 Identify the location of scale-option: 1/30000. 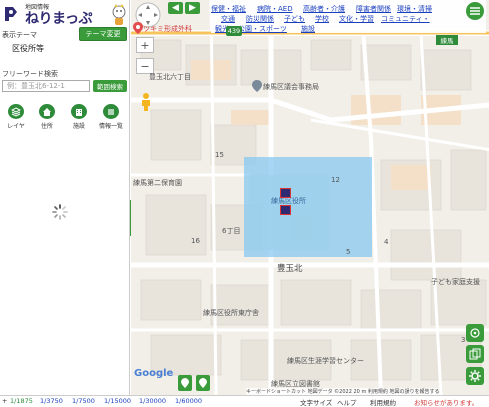
(152, 401).